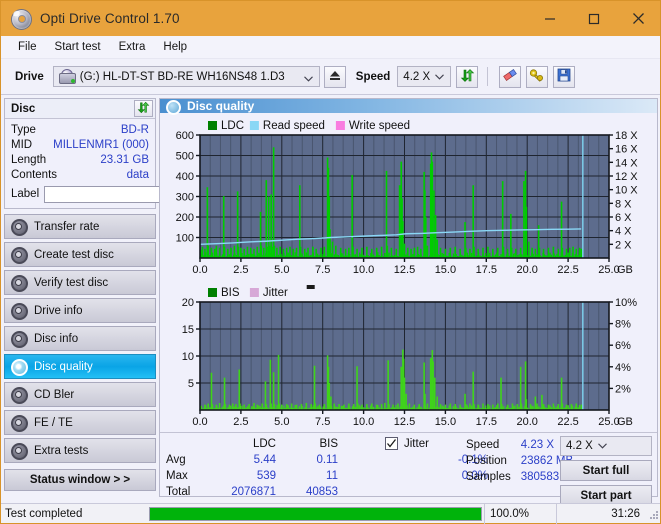 The image size is (661, 524). Describe the element at coordinates (80, 159) in the screenshot. I see `disc-row-length: Length 23.31 GB` at that location.